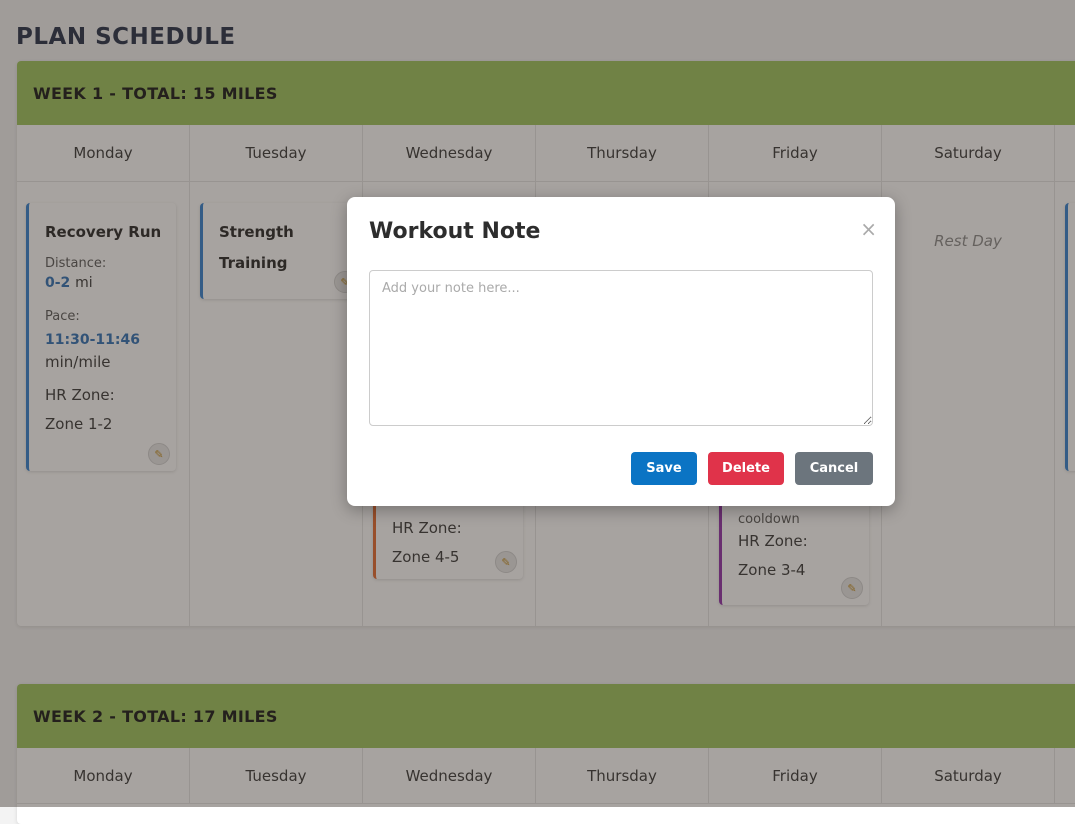 The height and width of the screenshot is (824, 1075). Describe the element at coordinates (455, 231) in the screenshot. I see `modal-title: Workout Note` at that location.